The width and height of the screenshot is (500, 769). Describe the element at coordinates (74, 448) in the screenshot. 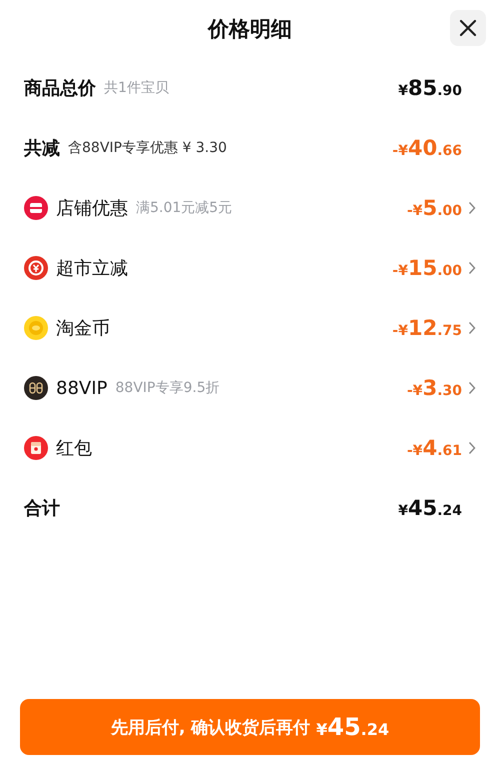

I see `row-label: 红包` at that location.